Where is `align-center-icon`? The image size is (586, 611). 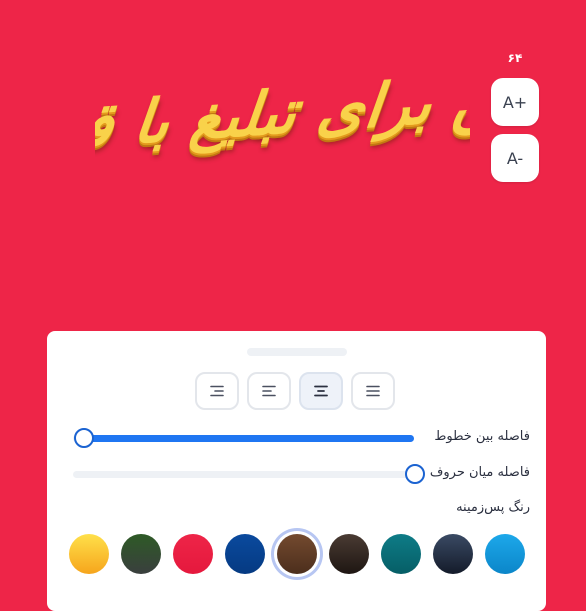
align-center-icon is located at coordinates (321, 391).